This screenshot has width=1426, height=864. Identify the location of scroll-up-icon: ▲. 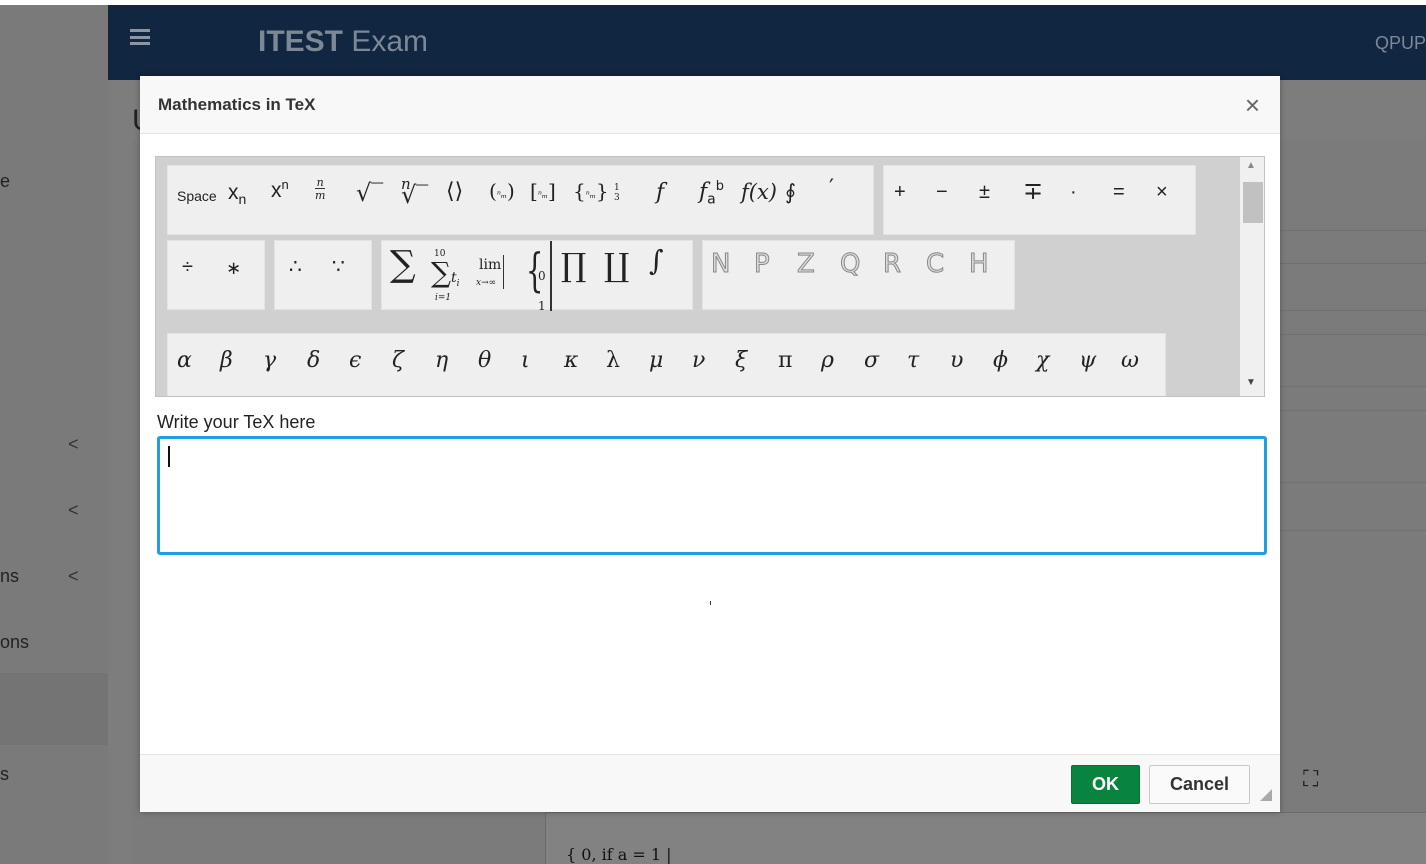
(1251, 165).